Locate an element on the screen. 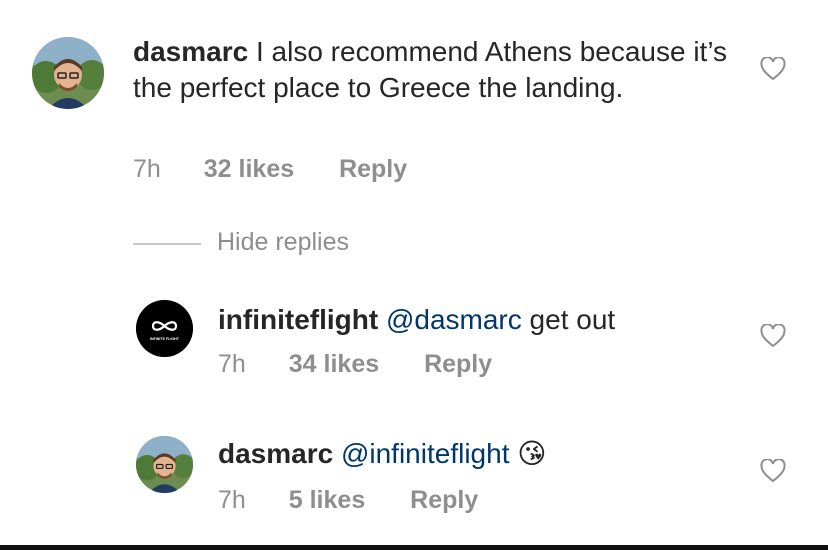 The width and height of the screenshot is (828, 550). comment-likes: 34 likes is located at coordinates (334, 364).